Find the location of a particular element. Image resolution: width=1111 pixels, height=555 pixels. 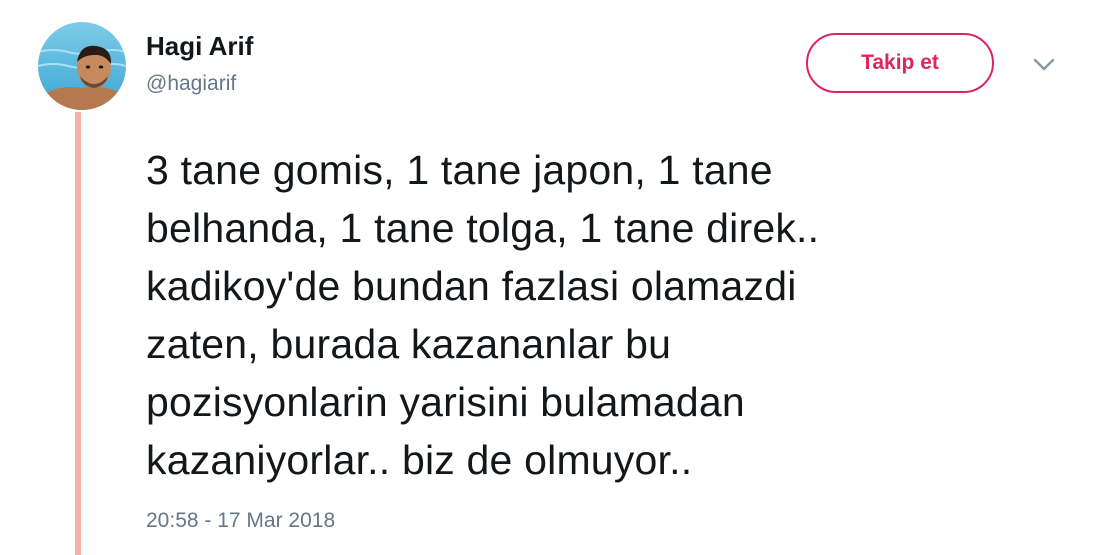

more-options-button is located at coordinates (1044, 65).